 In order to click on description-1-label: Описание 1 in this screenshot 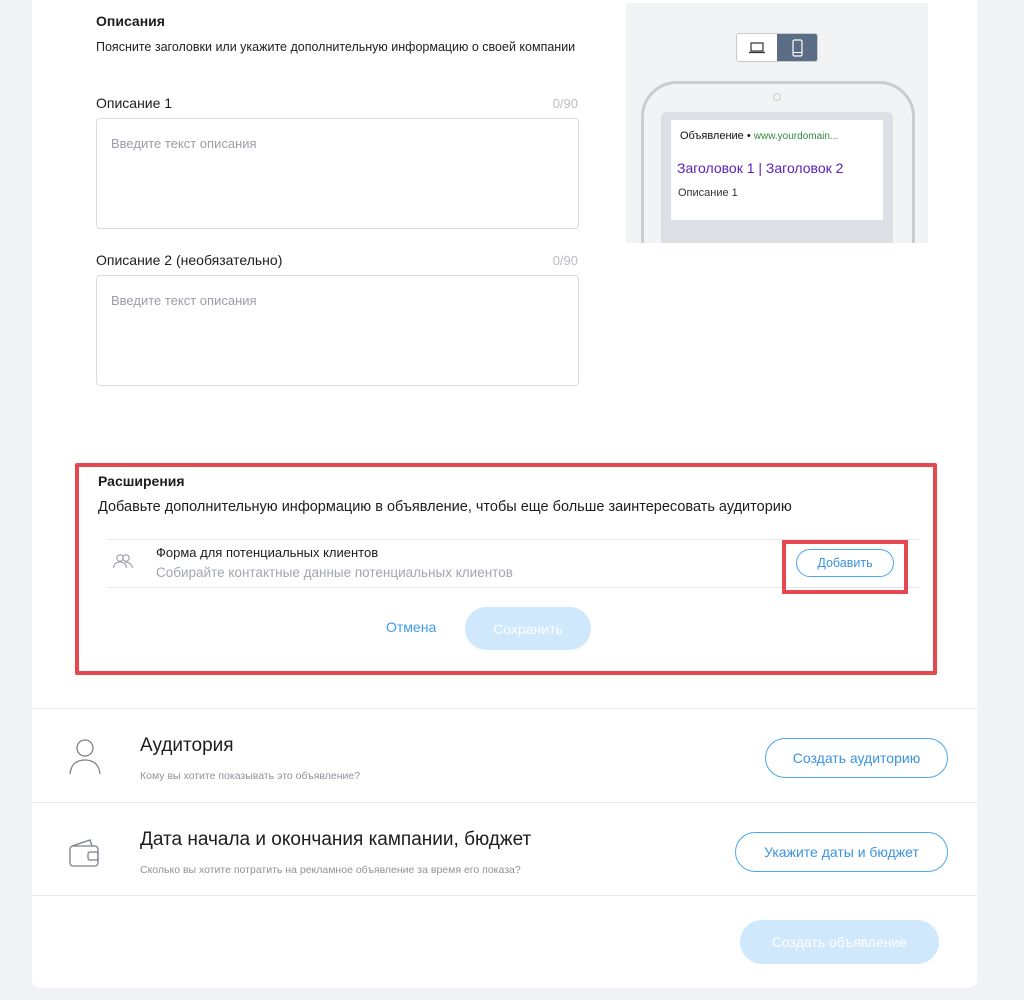, I will do `click(134, 103)`.